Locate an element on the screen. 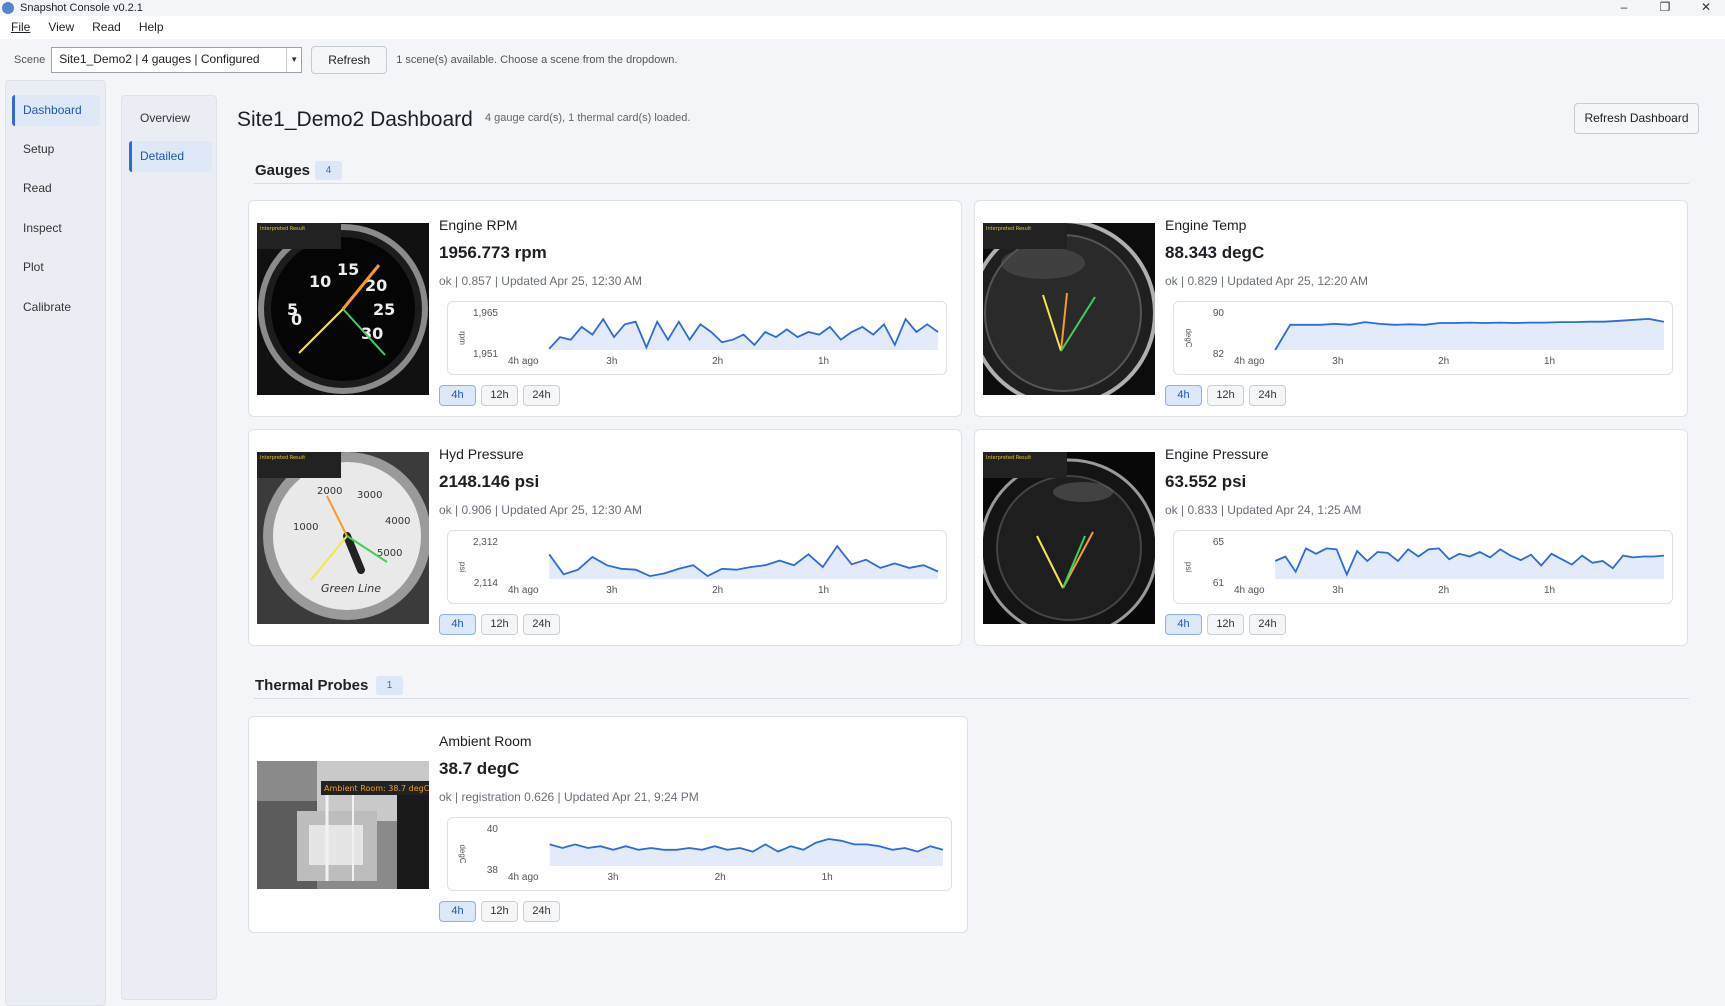 This screenshot has height=1006, width=1725. sparkline-chart: 2,312 2,114 psi 4h ago 3h 2h 1h is located at coordinates (697, 567).